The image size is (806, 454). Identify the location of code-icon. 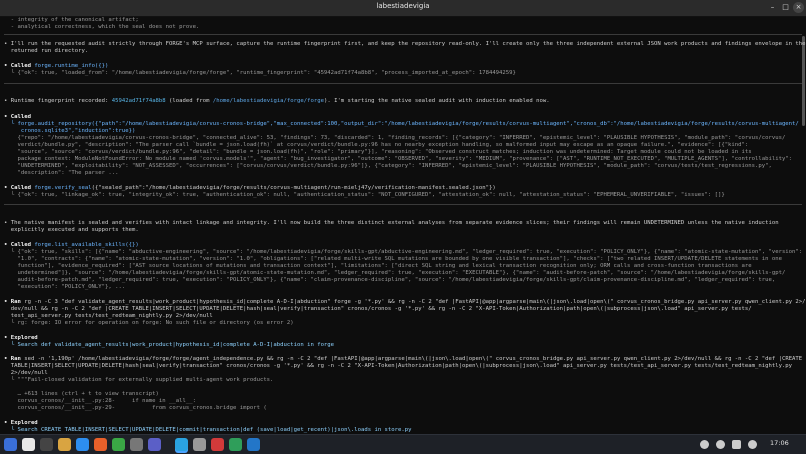
(154, 444).